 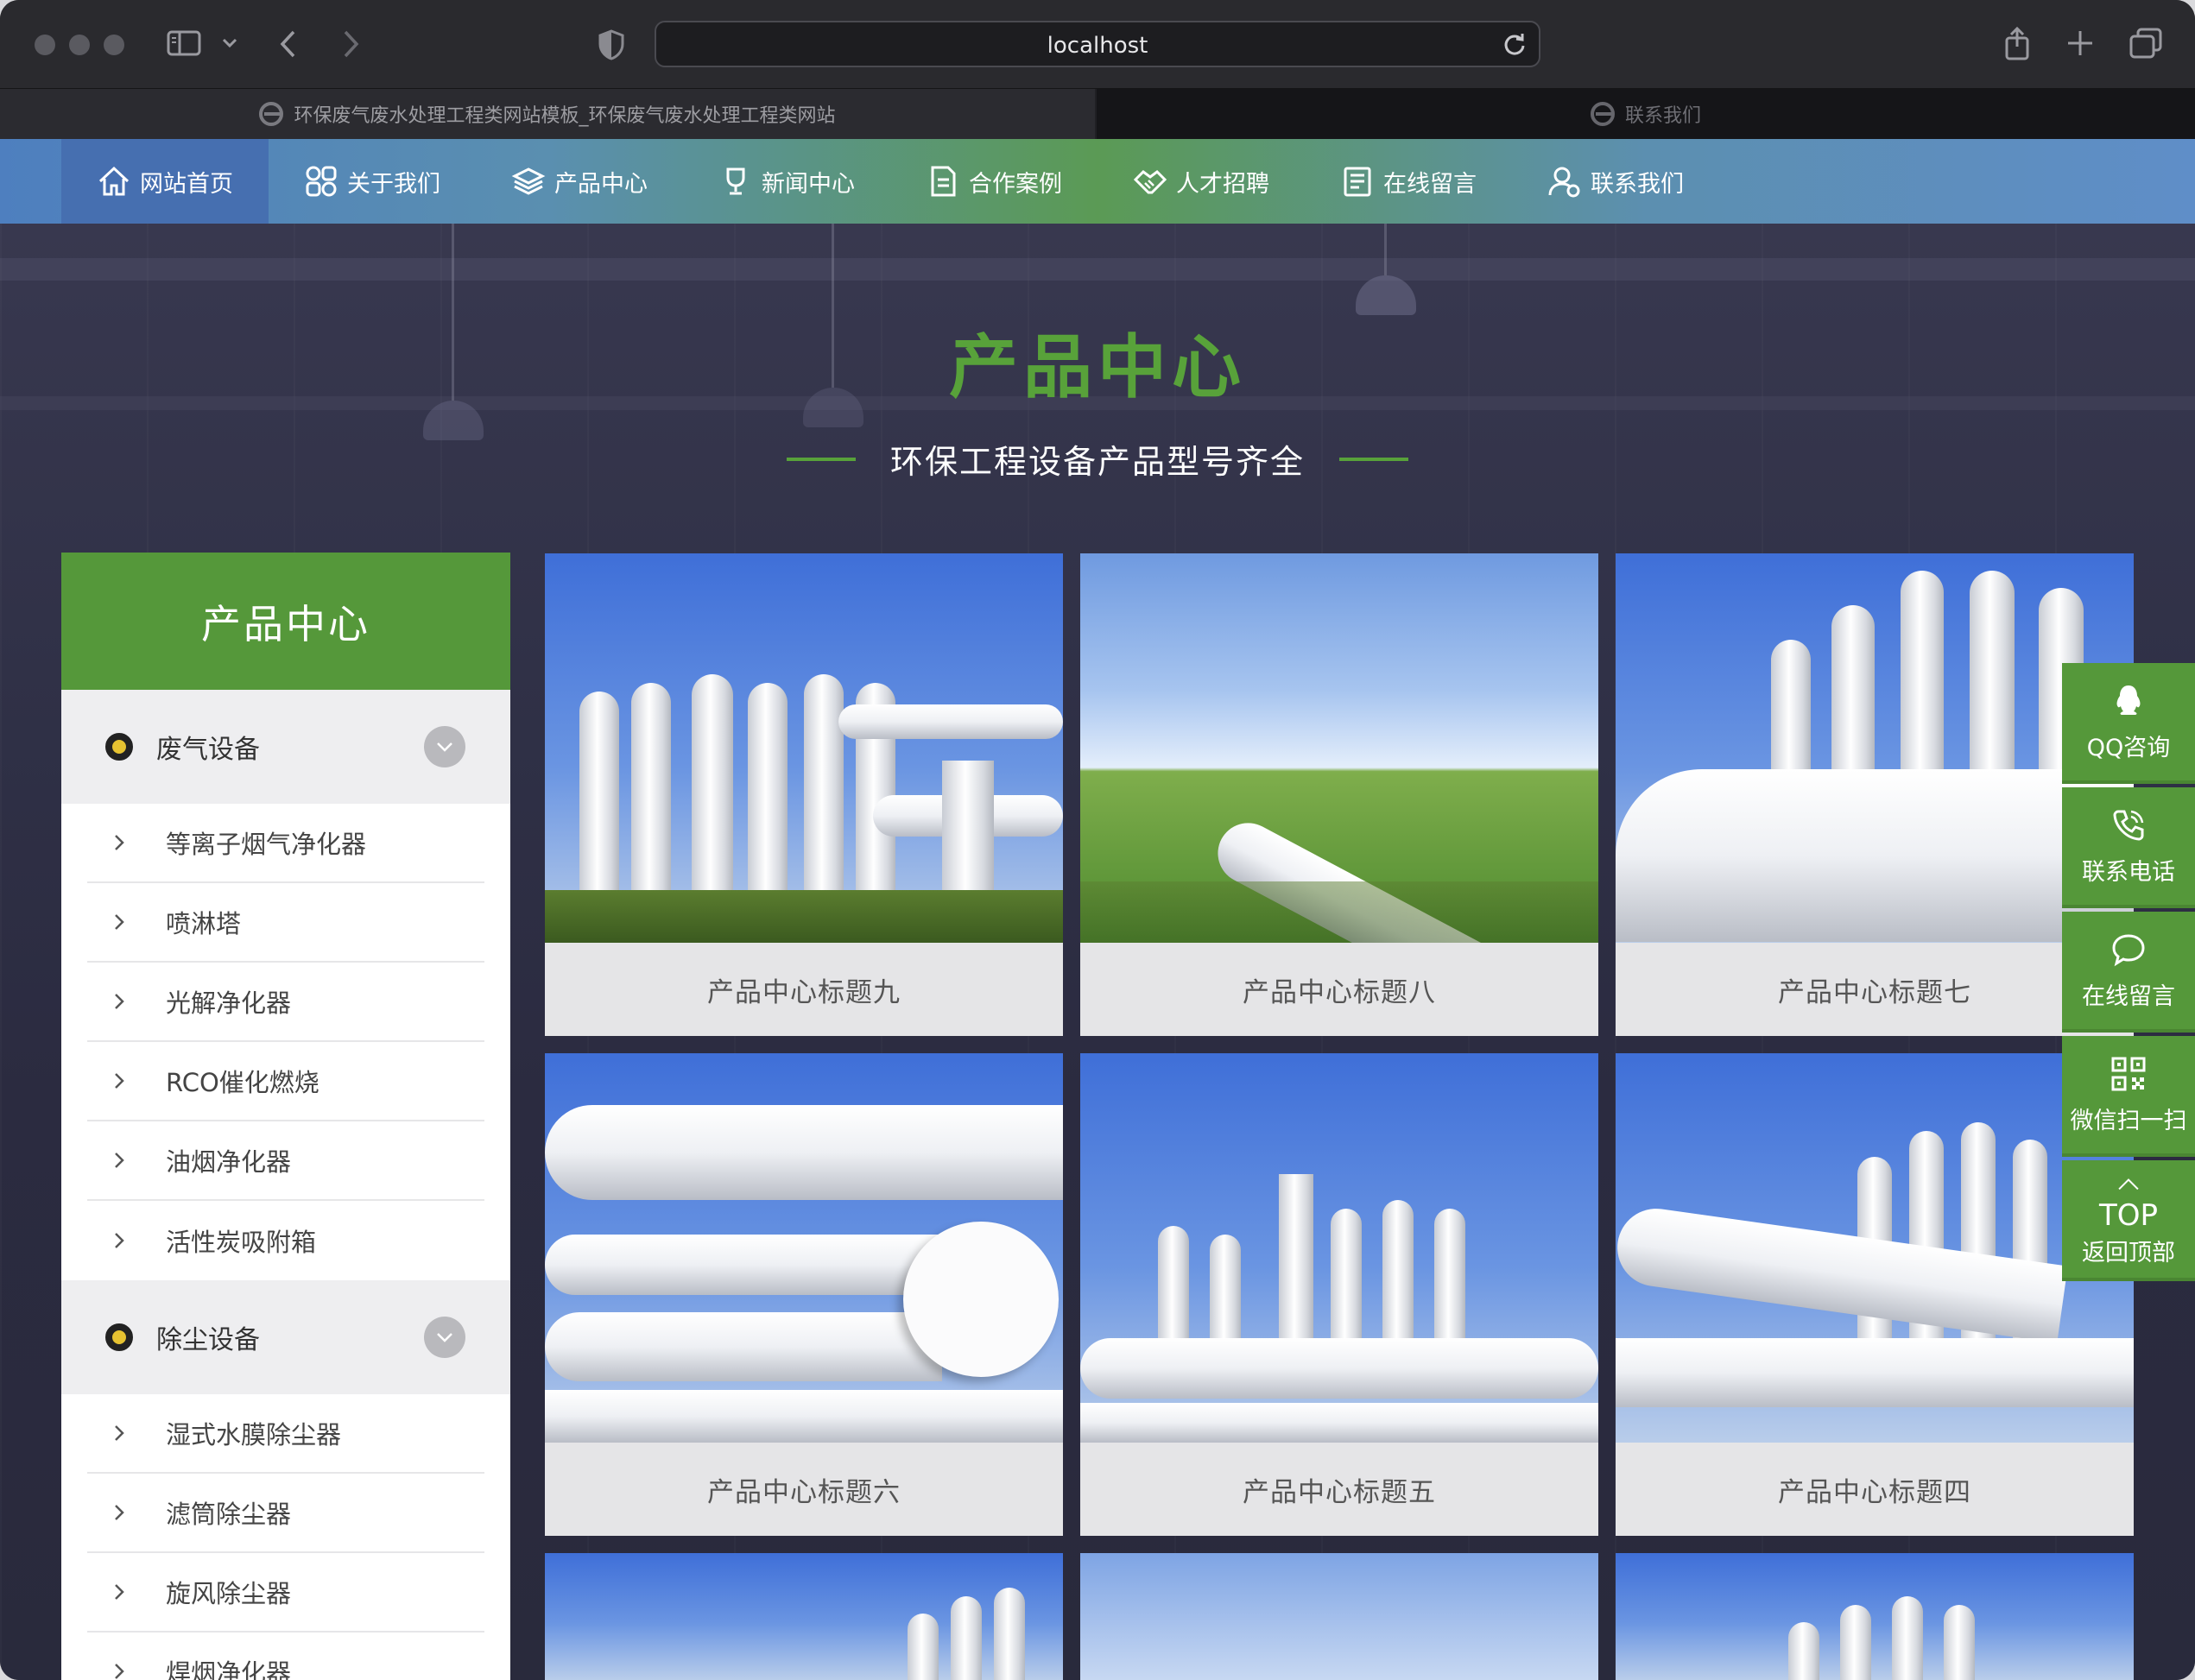 What do you see at coordinates (2145, 43) in the screenshot?
I see `tab-overview-icon` at bounding box center [2145, 43].